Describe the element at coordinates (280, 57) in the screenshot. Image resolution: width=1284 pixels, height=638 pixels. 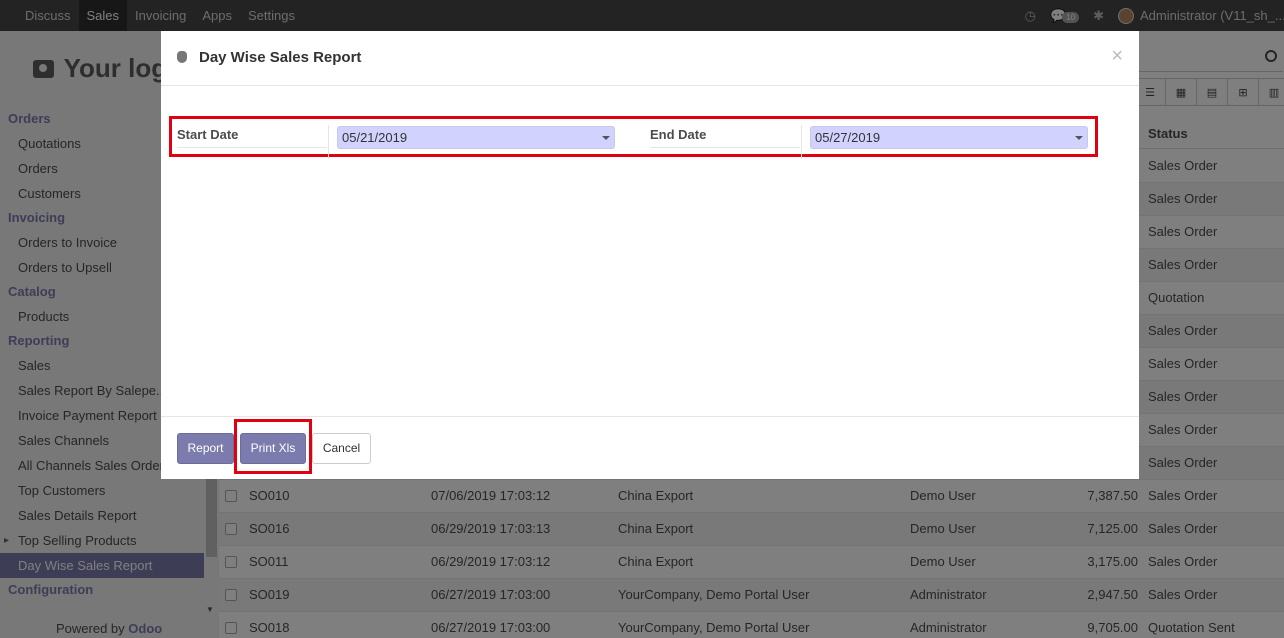
I see `dialog-title: Day Wise Sales Report` at that location.